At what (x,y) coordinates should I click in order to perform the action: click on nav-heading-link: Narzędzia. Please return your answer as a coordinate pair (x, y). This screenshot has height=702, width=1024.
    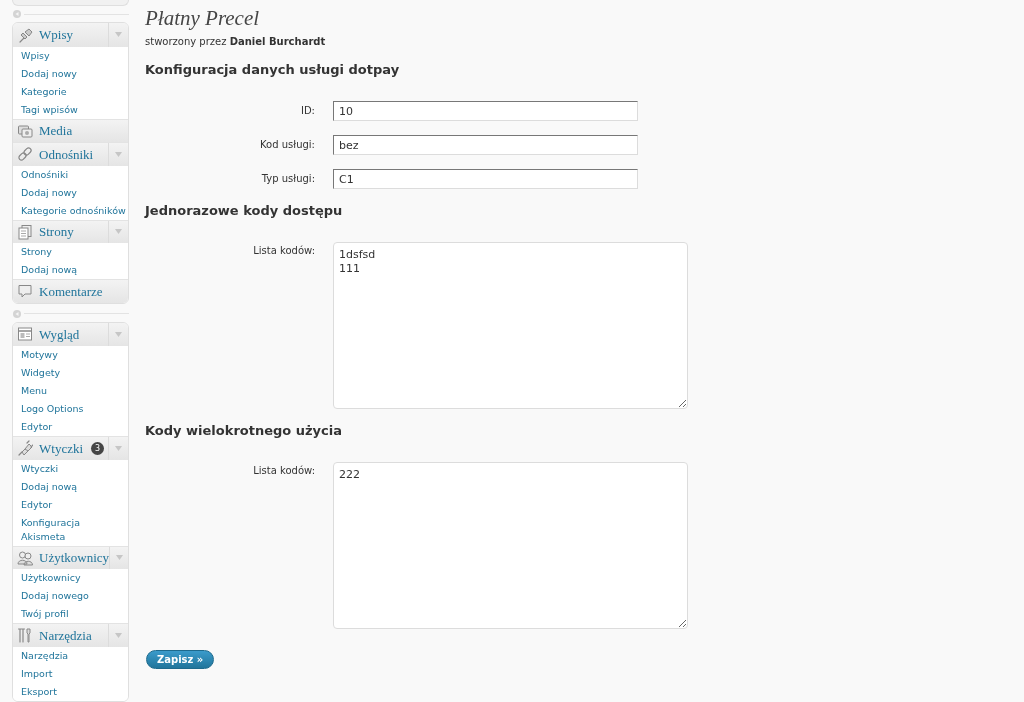
    Looking at the image, I should click on (60, 635).